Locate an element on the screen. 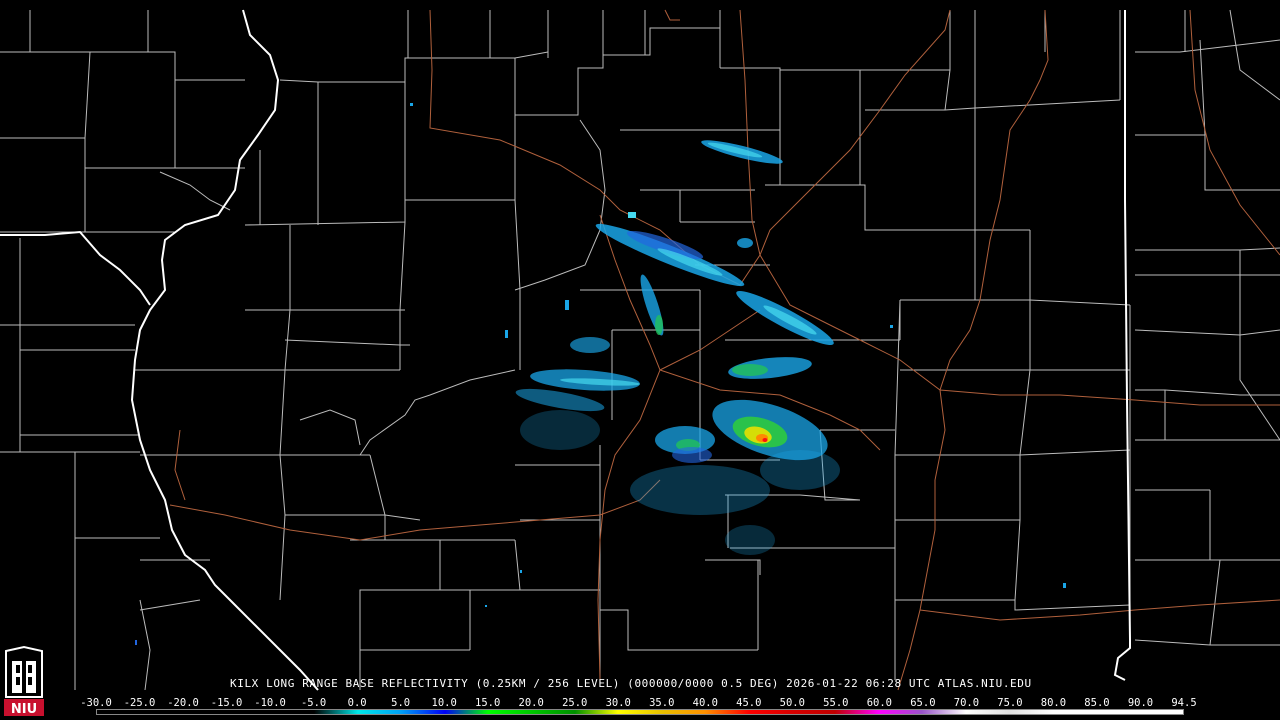 Image resolution: width=1280 pixels, height=720 pixels. colorscale-label: -5.0 is located at coordinates (313, 703).